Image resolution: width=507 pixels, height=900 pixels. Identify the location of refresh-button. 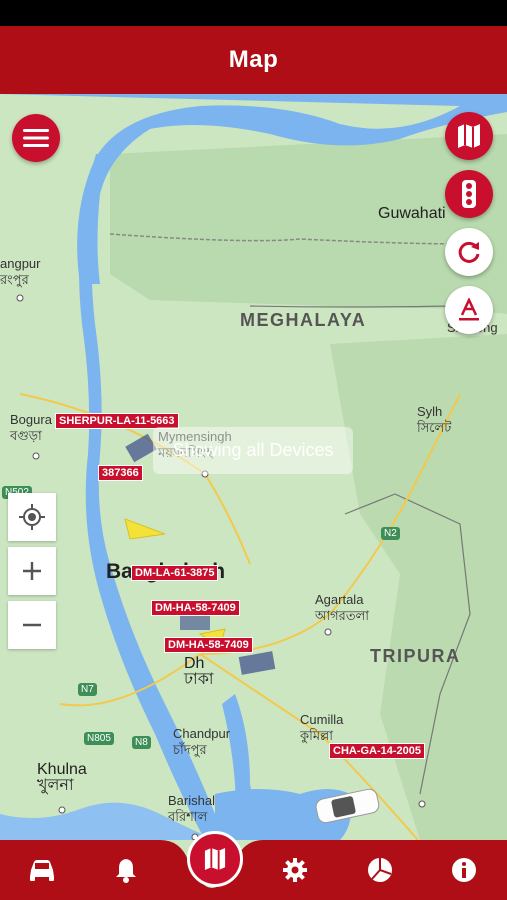
(469, 252).